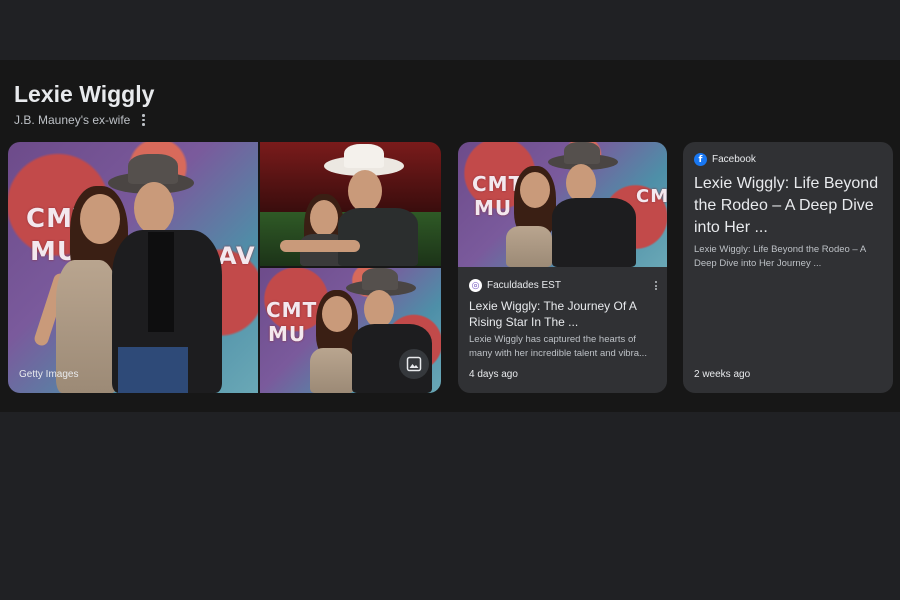 The height and width of the screenshot is (600, 900). Describe the element at coordinates (722, 374) in the screenshot. I see `article-age: 2 weeks ago` at that location.